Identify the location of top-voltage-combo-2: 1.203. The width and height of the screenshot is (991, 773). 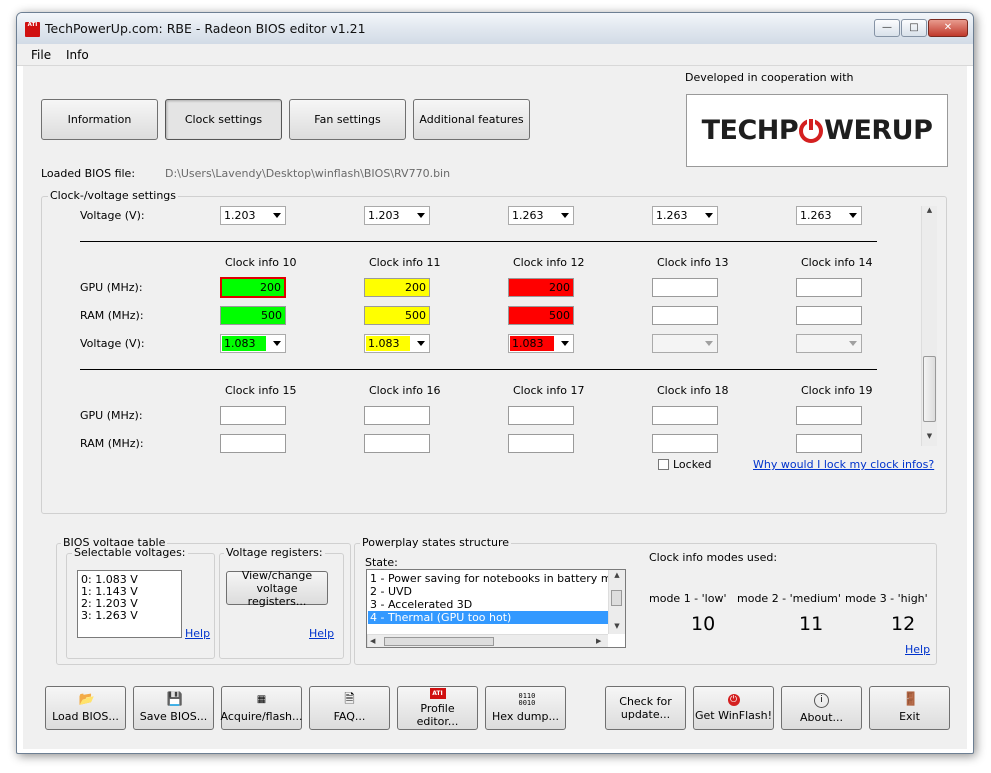
(397, 215).